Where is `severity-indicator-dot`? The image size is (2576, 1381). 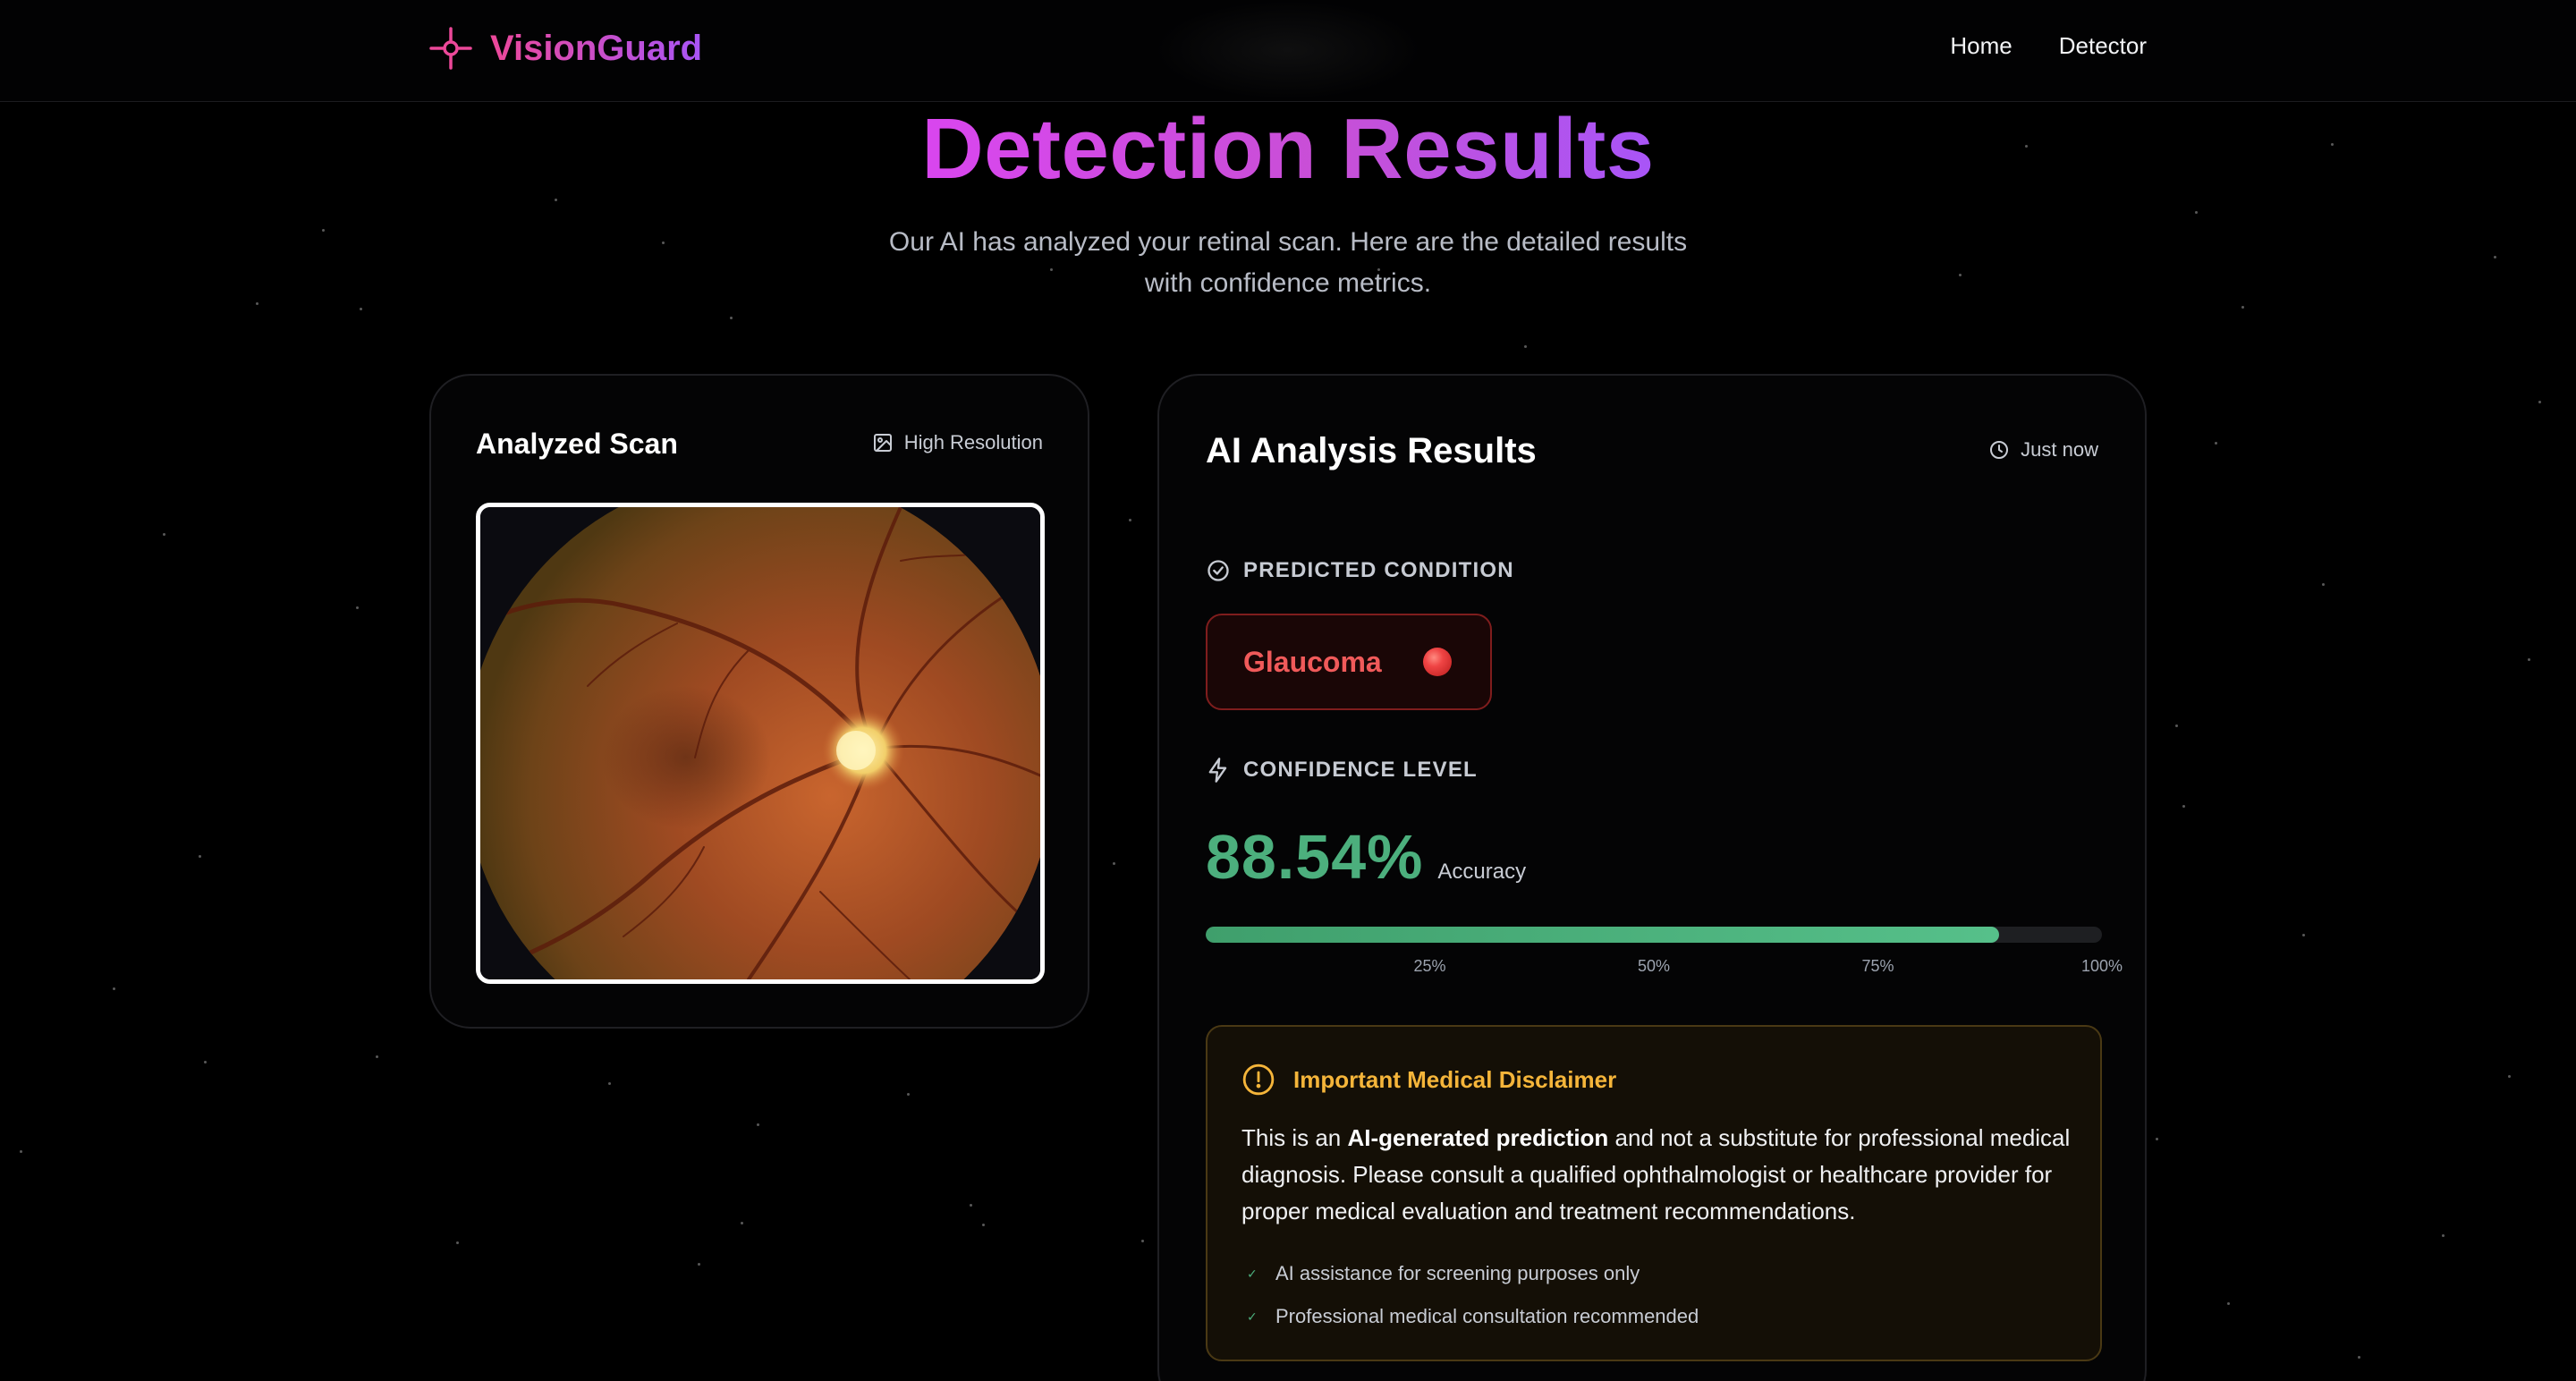 severity-indicator-dot is located at coordinates (1437, 662).